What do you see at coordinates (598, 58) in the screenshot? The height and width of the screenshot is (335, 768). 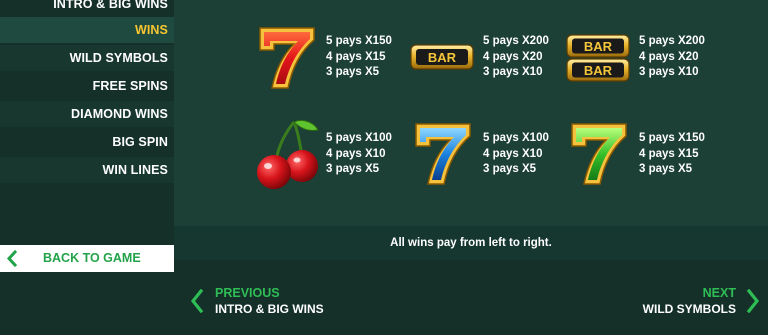 I see `double-bar-symbol-icon: BAR BAR` at bounding box center [598, 58].